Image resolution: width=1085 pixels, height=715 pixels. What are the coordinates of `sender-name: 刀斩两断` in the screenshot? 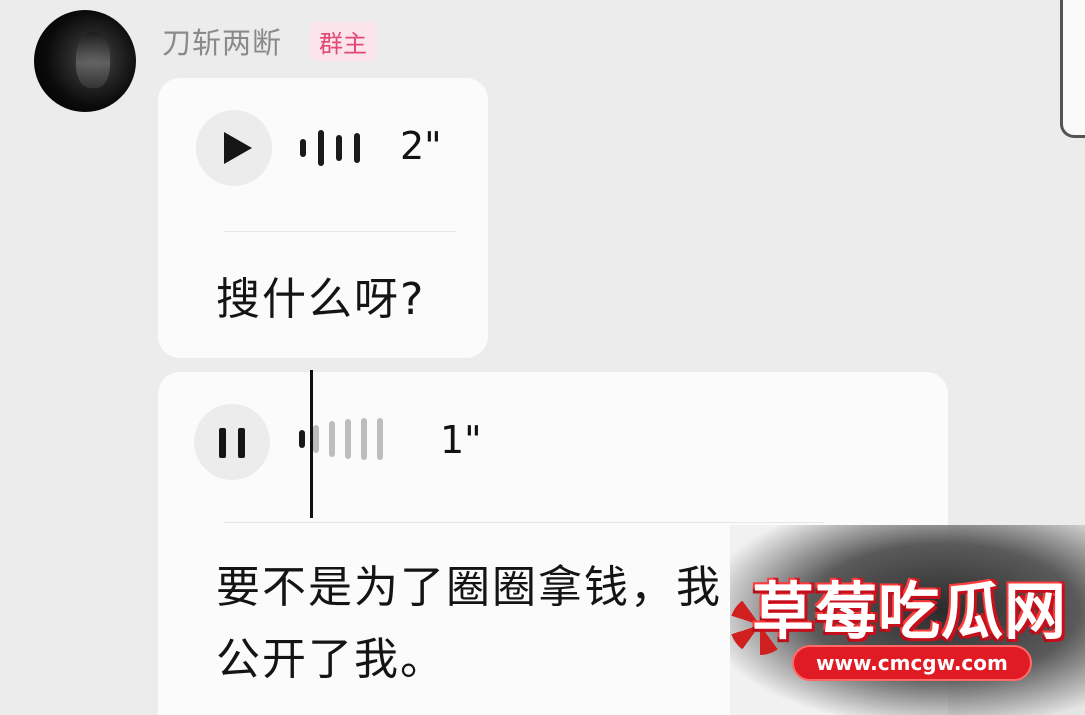 It's located at (222, 41).